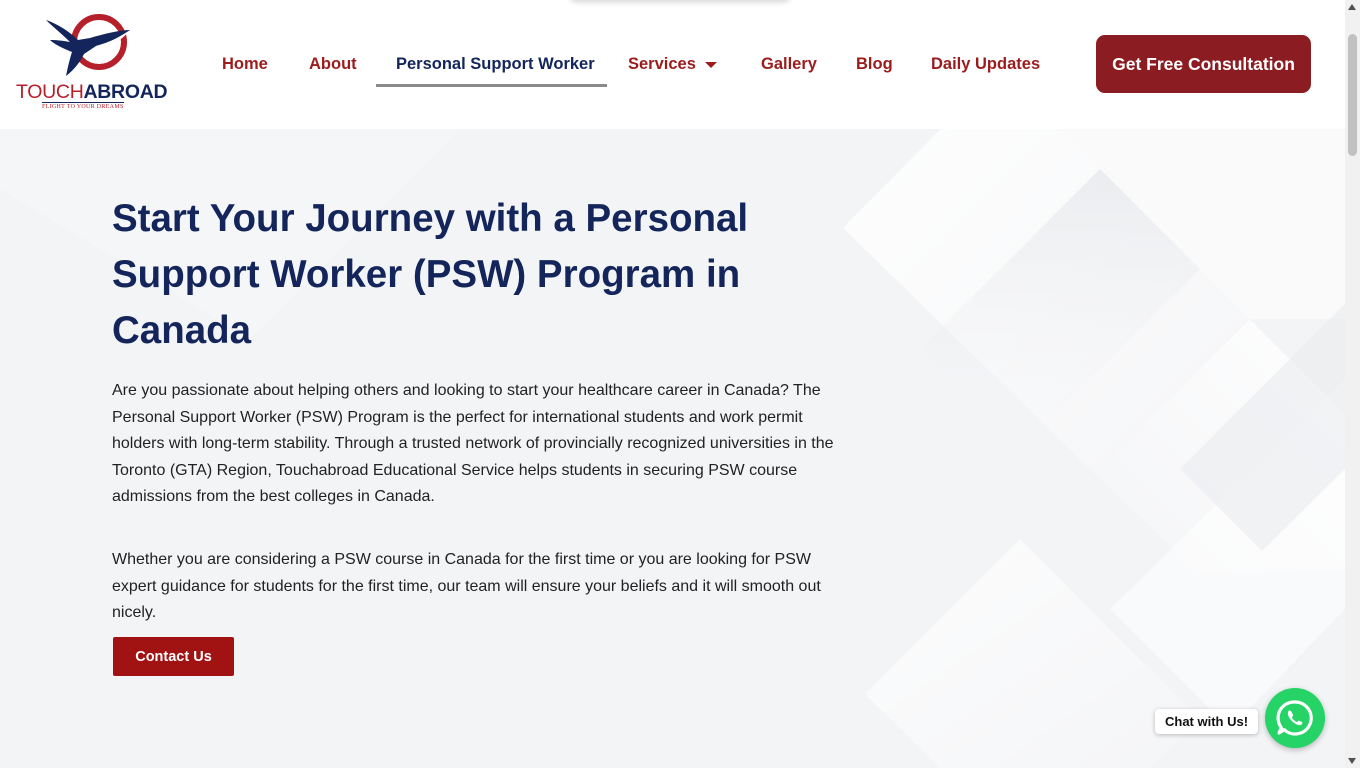 The height and width of the screenshot is (768, 1360). I want to click on whatsapp-chat-button, so click(1295, 718).